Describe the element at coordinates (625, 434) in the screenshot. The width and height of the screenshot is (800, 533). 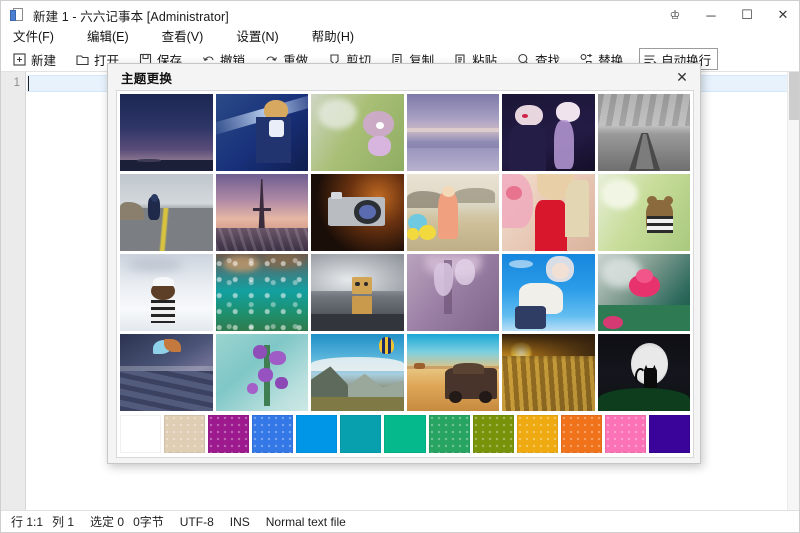
I see `color-swatch-pink` at that location.